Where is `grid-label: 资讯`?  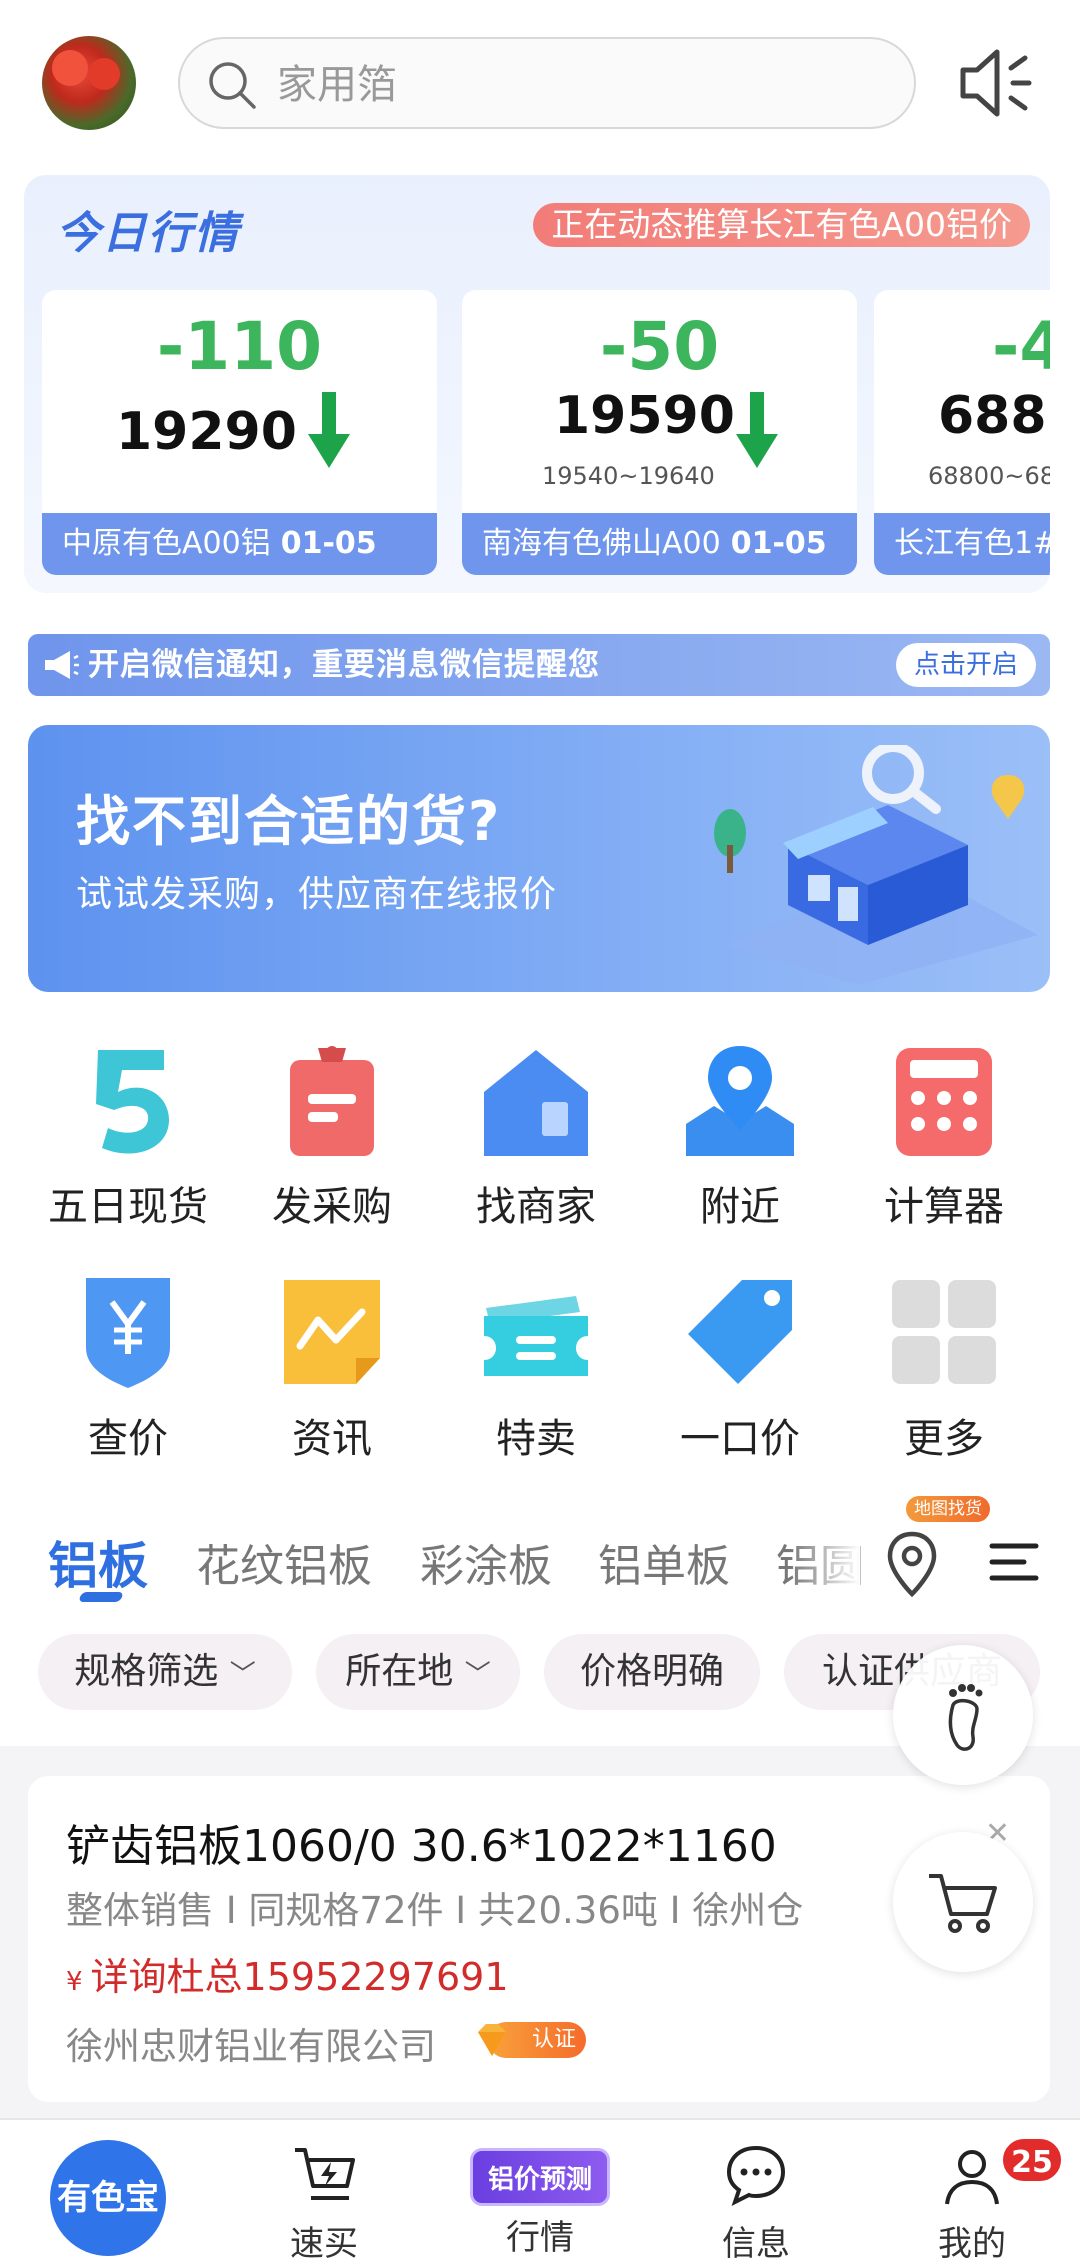 grid-label: 资讯 is located at coordinates (332, 1439).